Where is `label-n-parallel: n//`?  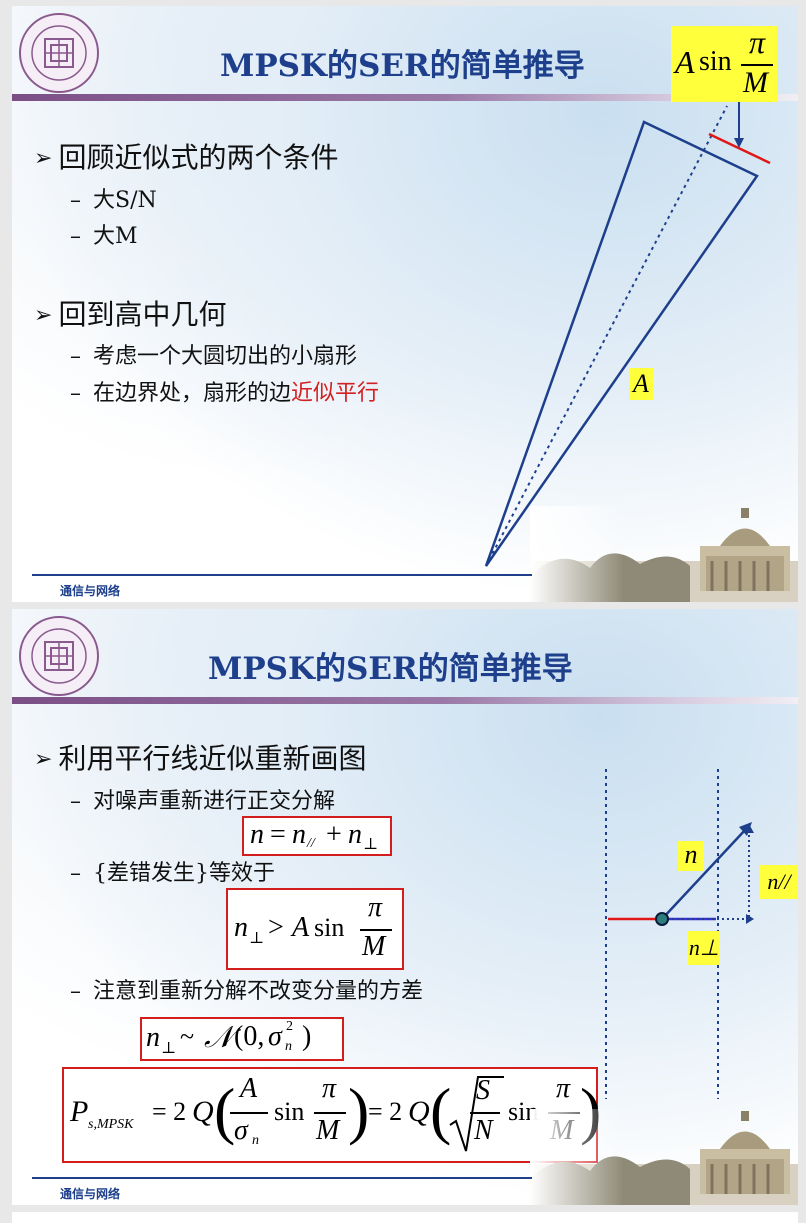 label-n-parallel: n// is located at coordinates (779, 882).